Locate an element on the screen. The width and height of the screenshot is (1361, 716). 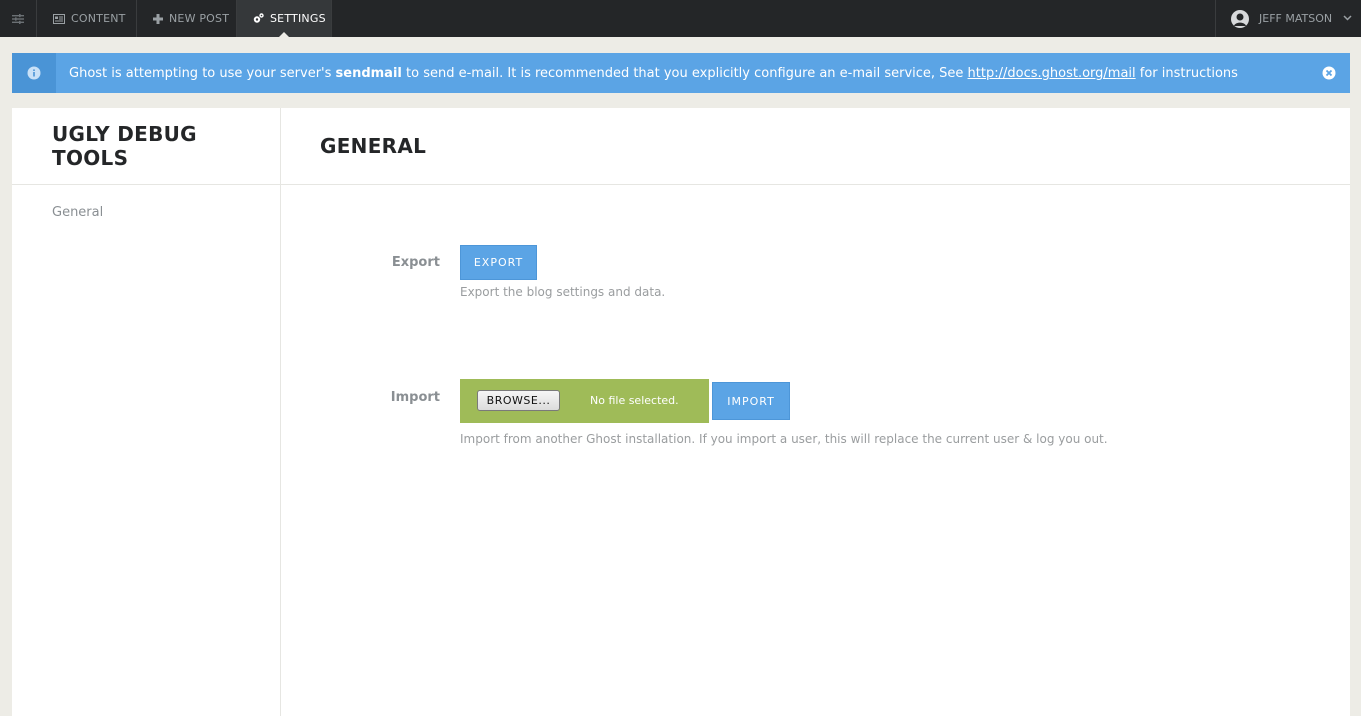
plus-icon is located at coordinates (158, 18).